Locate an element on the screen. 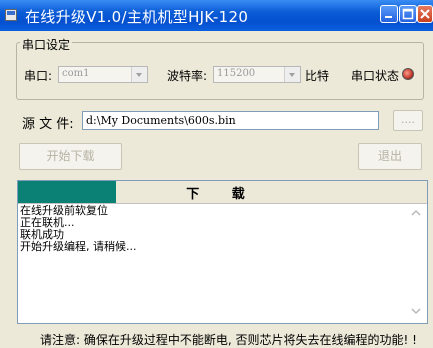 The image size is (433, 348). baud-label: 波特率: is located at coordinates (187, 76).